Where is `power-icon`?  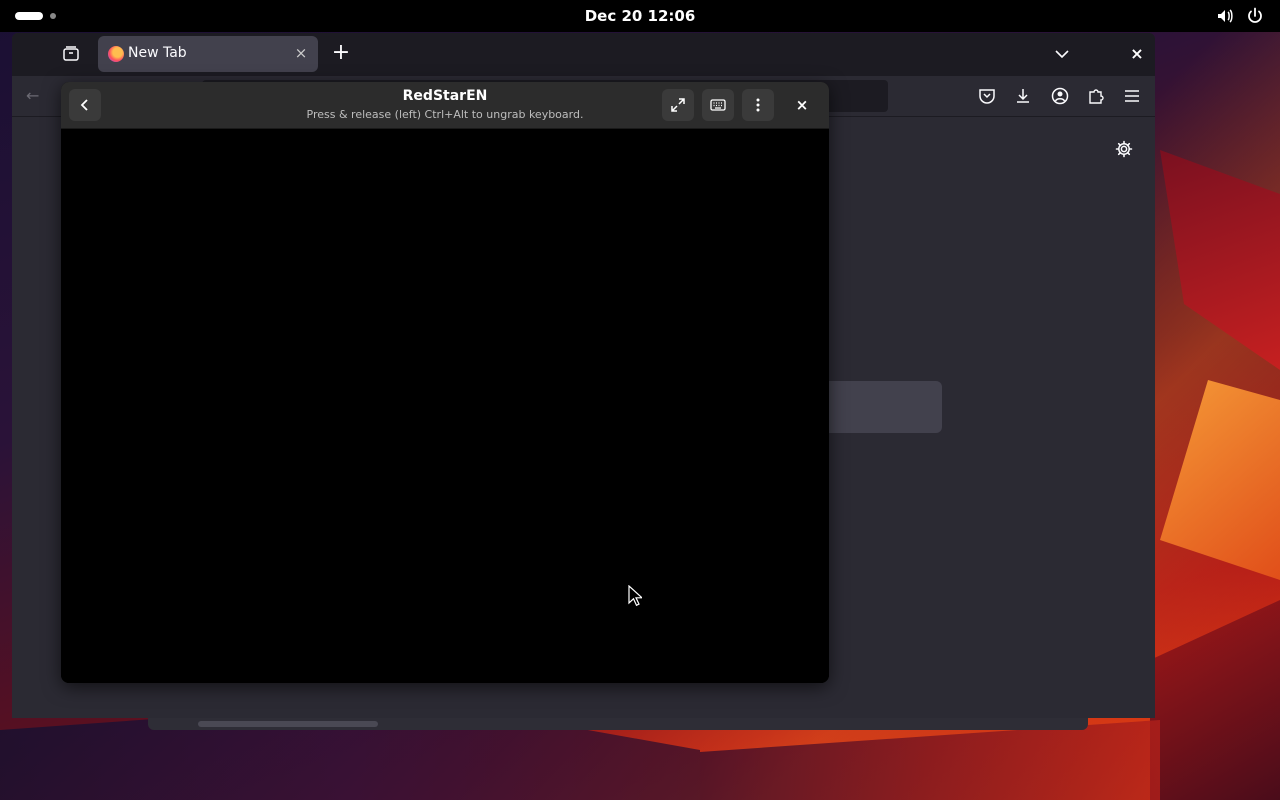 power-icon is located at coordinates (1255, 16).